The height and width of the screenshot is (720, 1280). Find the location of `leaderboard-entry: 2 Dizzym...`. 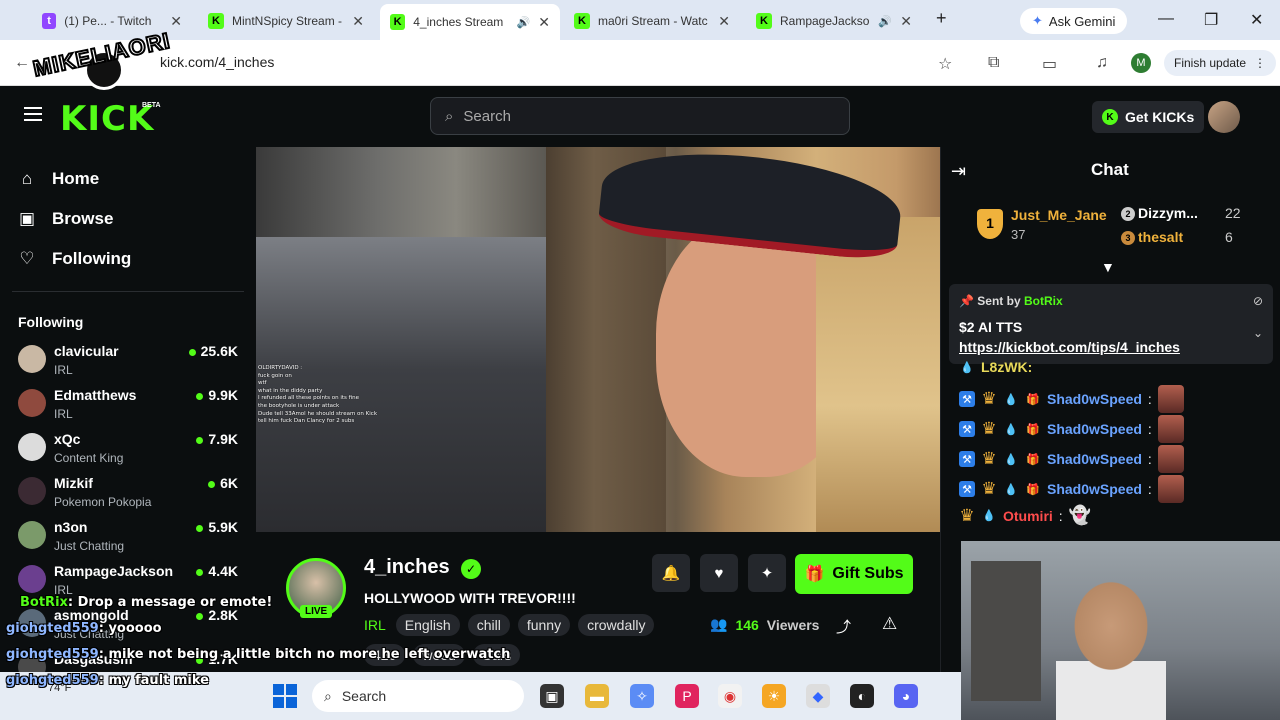

leaderboard-entry: 2 Dizzym... is located at coordinates (1159, 213).